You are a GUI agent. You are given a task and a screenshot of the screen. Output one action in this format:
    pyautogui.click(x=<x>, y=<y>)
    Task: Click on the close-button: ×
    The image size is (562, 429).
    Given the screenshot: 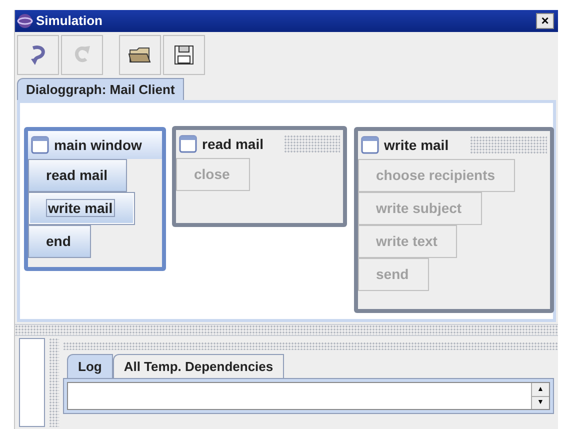 What is the action you would take?
    pyautogui.click(x=545, y=21)
    